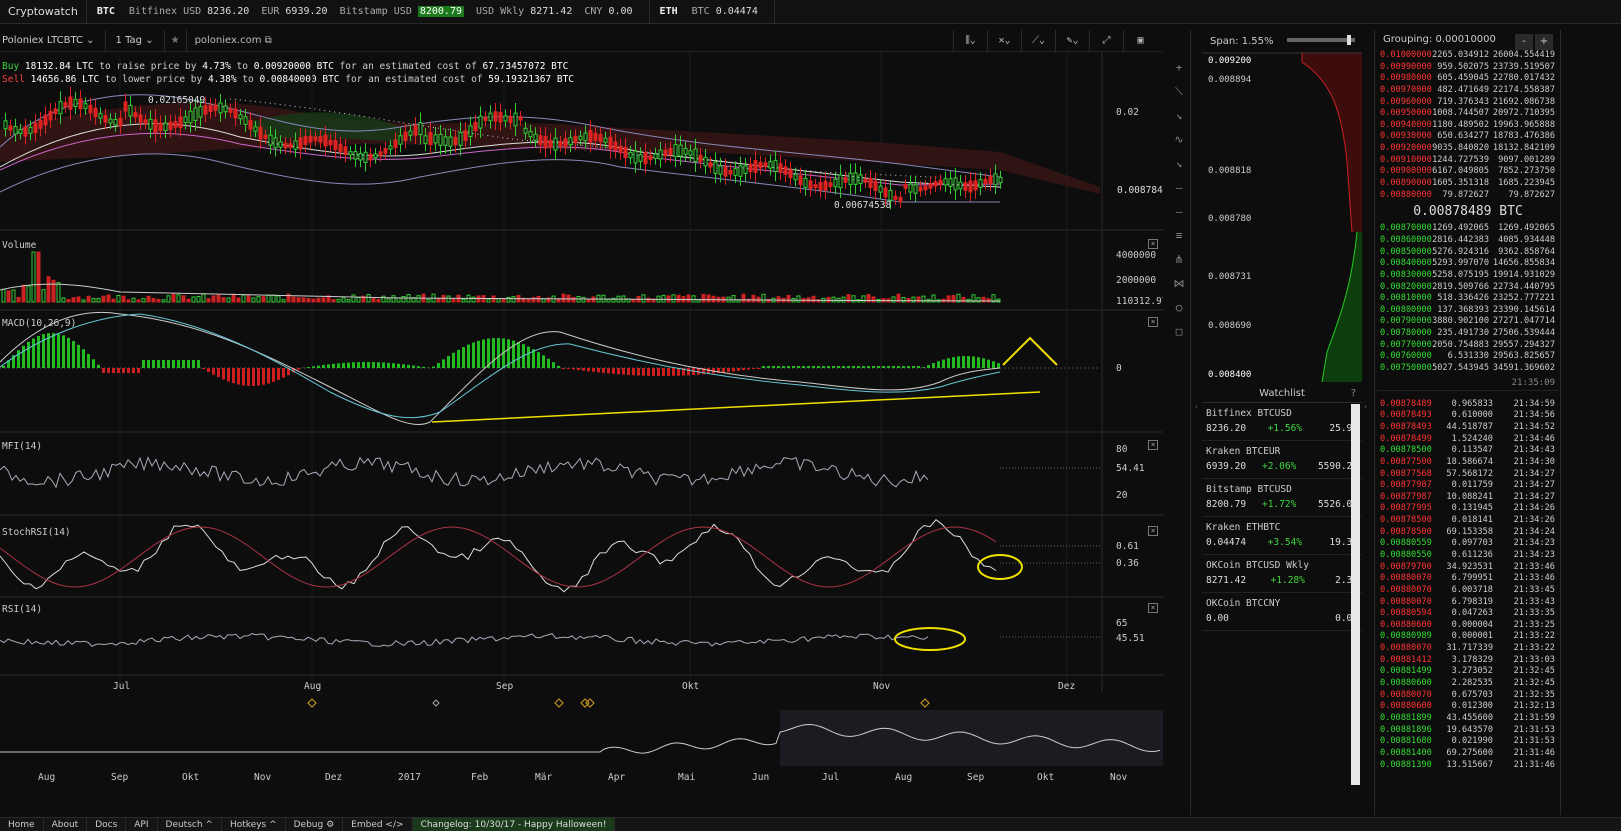 Image resolution: width=1621 pixels, height=831 pixels. What do you see at coordinates (1282, 422) in the screenshot?
I see `watchlist-item: Bitfinex BTCUSD 8236.20 +1.56% 25.9K` at bounding box center [1282, 422].